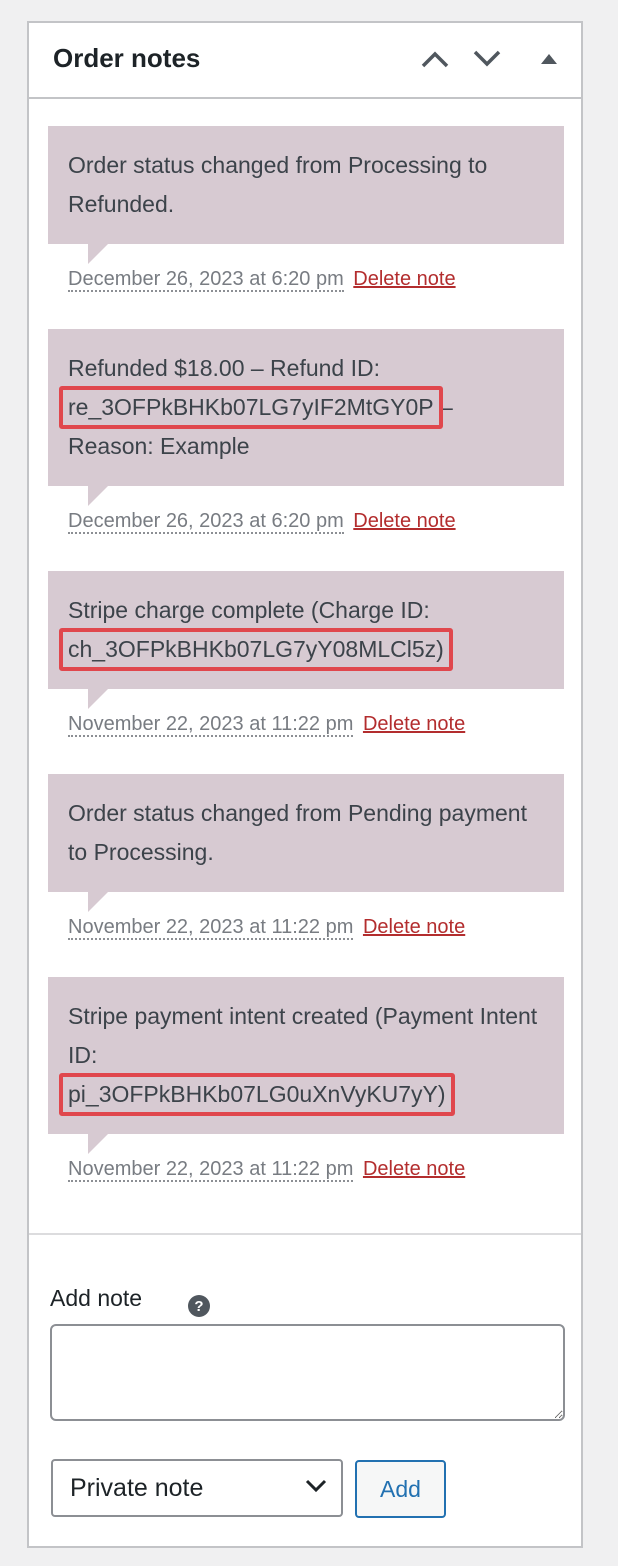  Describe the element at coordinates (249, 610) in the screenshot. I see `note-text: Stripe charge complete (Charge ID:` at that location.